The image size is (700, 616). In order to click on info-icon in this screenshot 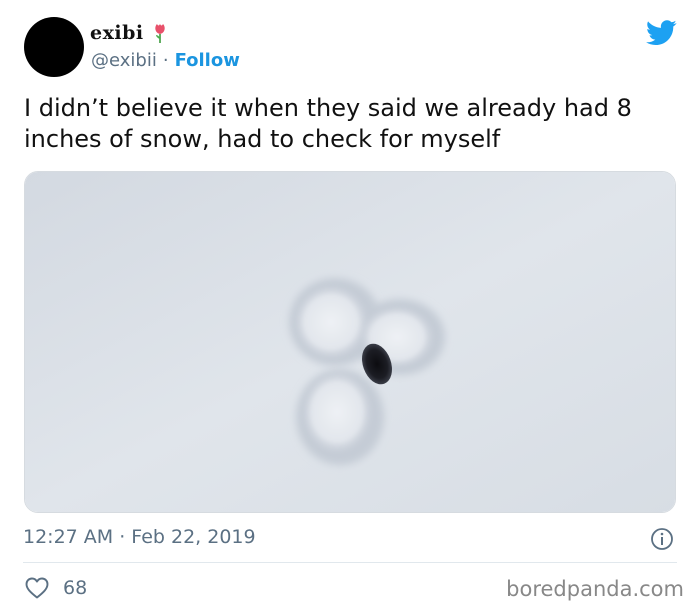, I will do `click(662, 539)`.